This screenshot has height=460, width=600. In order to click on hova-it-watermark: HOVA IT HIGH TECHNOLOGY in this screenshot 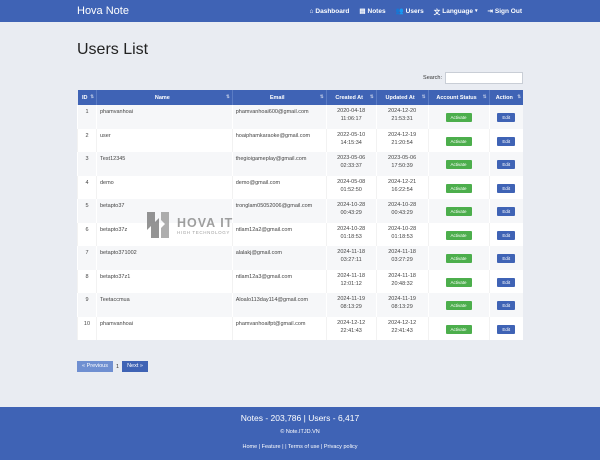, I will do `click(189, 225)`.